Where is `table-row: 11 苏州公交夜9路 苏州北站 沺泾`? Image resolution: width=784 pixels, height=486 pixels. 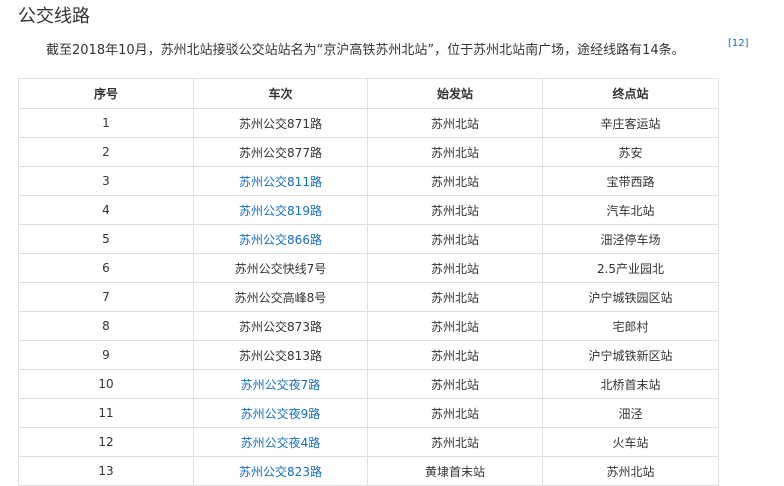
table-row: 11 苏州公交夜9路 苏州北站 沺泾 is located at coordinates (368, 413).